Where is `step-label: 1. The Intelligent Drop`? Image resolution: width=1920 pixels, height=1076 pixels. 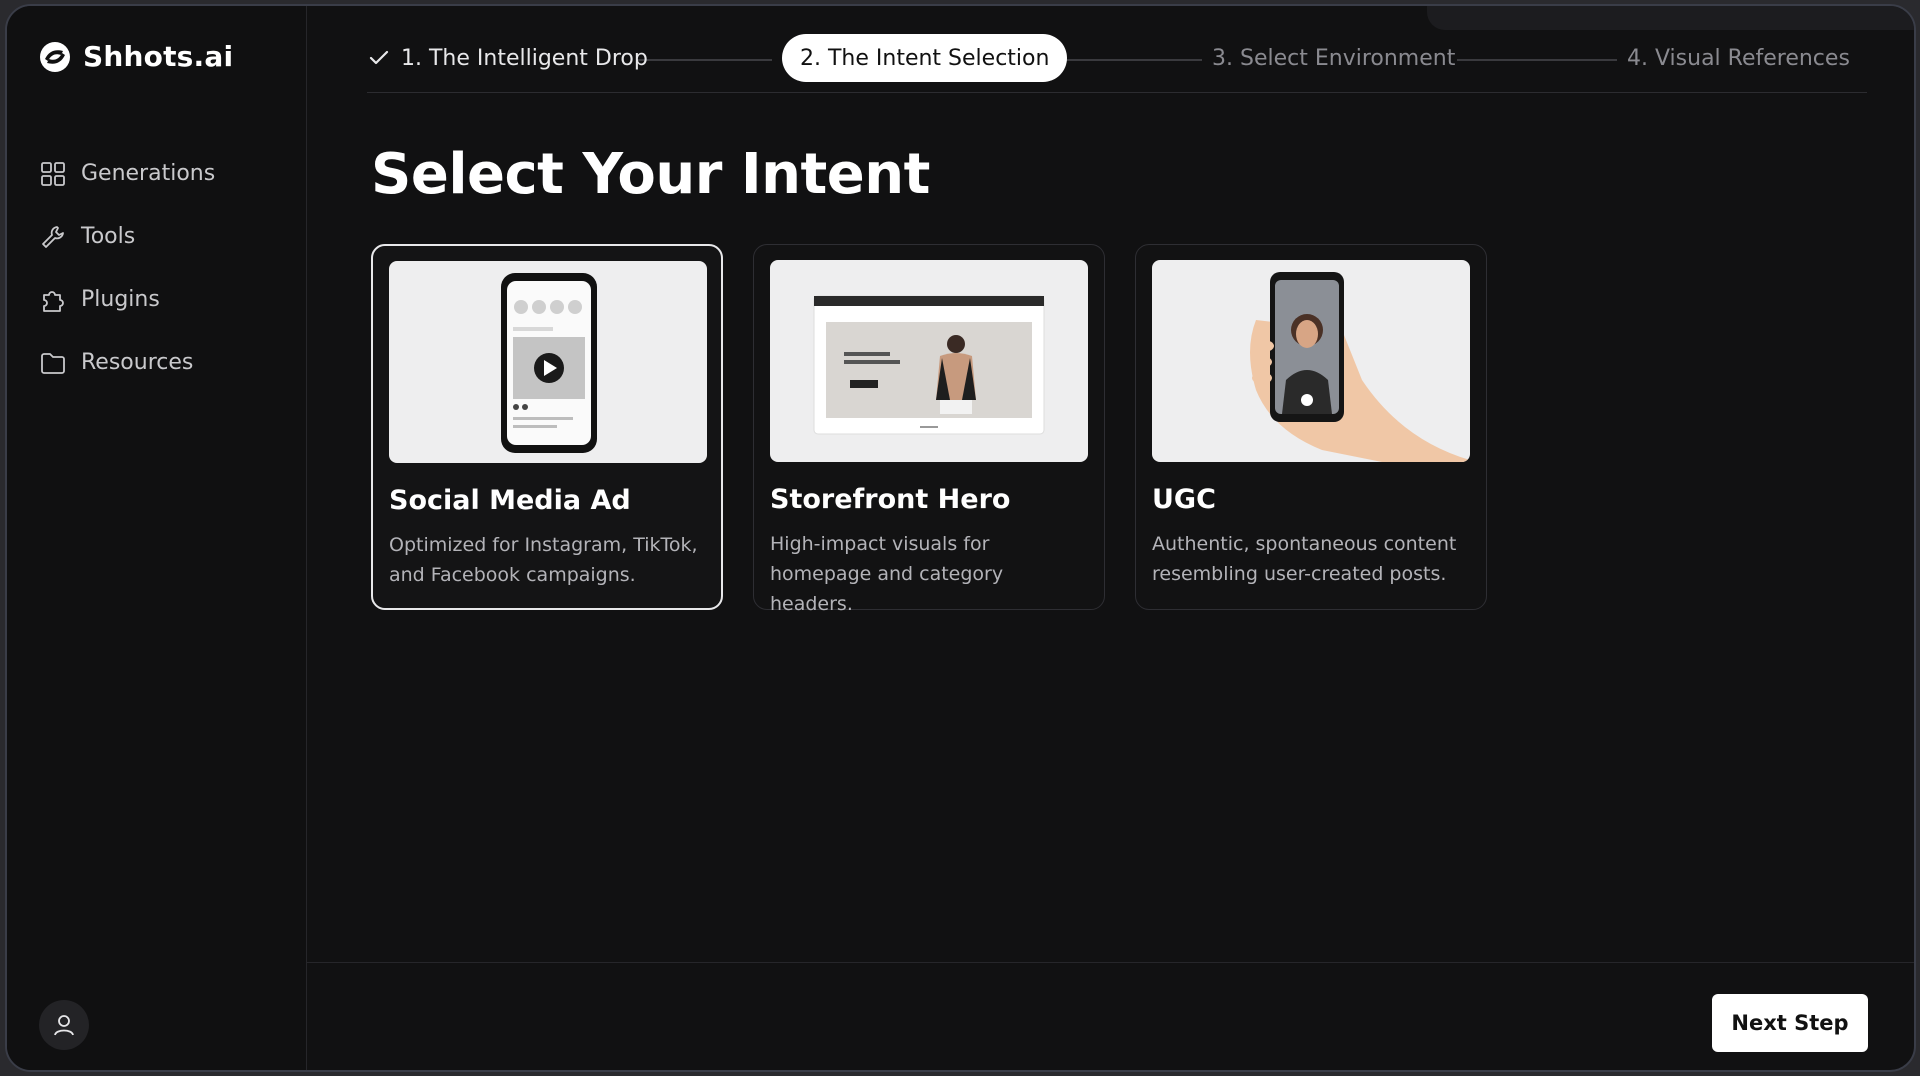
step-label: 1. The Intelligent Drop is located at coordinates (524, 58).